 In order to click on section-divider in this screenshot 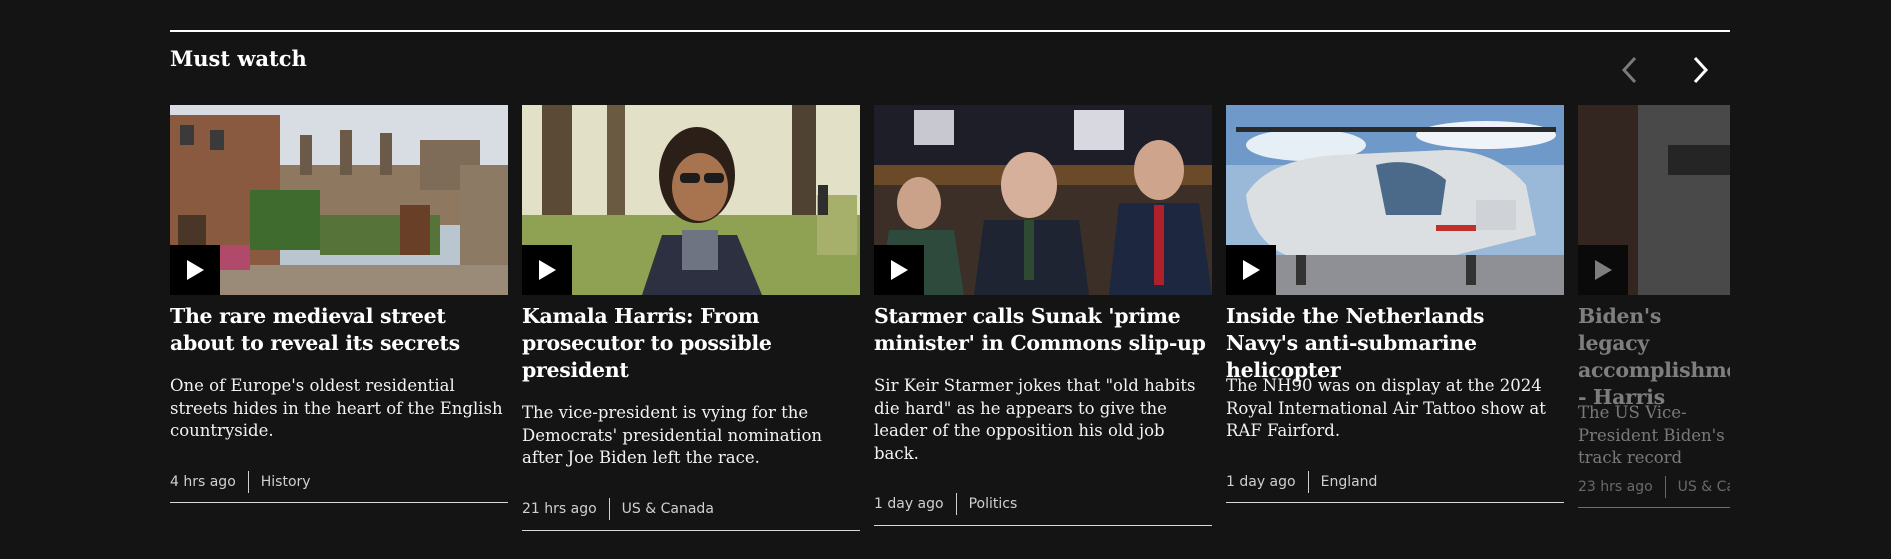, I will do `click(950, 31)`.